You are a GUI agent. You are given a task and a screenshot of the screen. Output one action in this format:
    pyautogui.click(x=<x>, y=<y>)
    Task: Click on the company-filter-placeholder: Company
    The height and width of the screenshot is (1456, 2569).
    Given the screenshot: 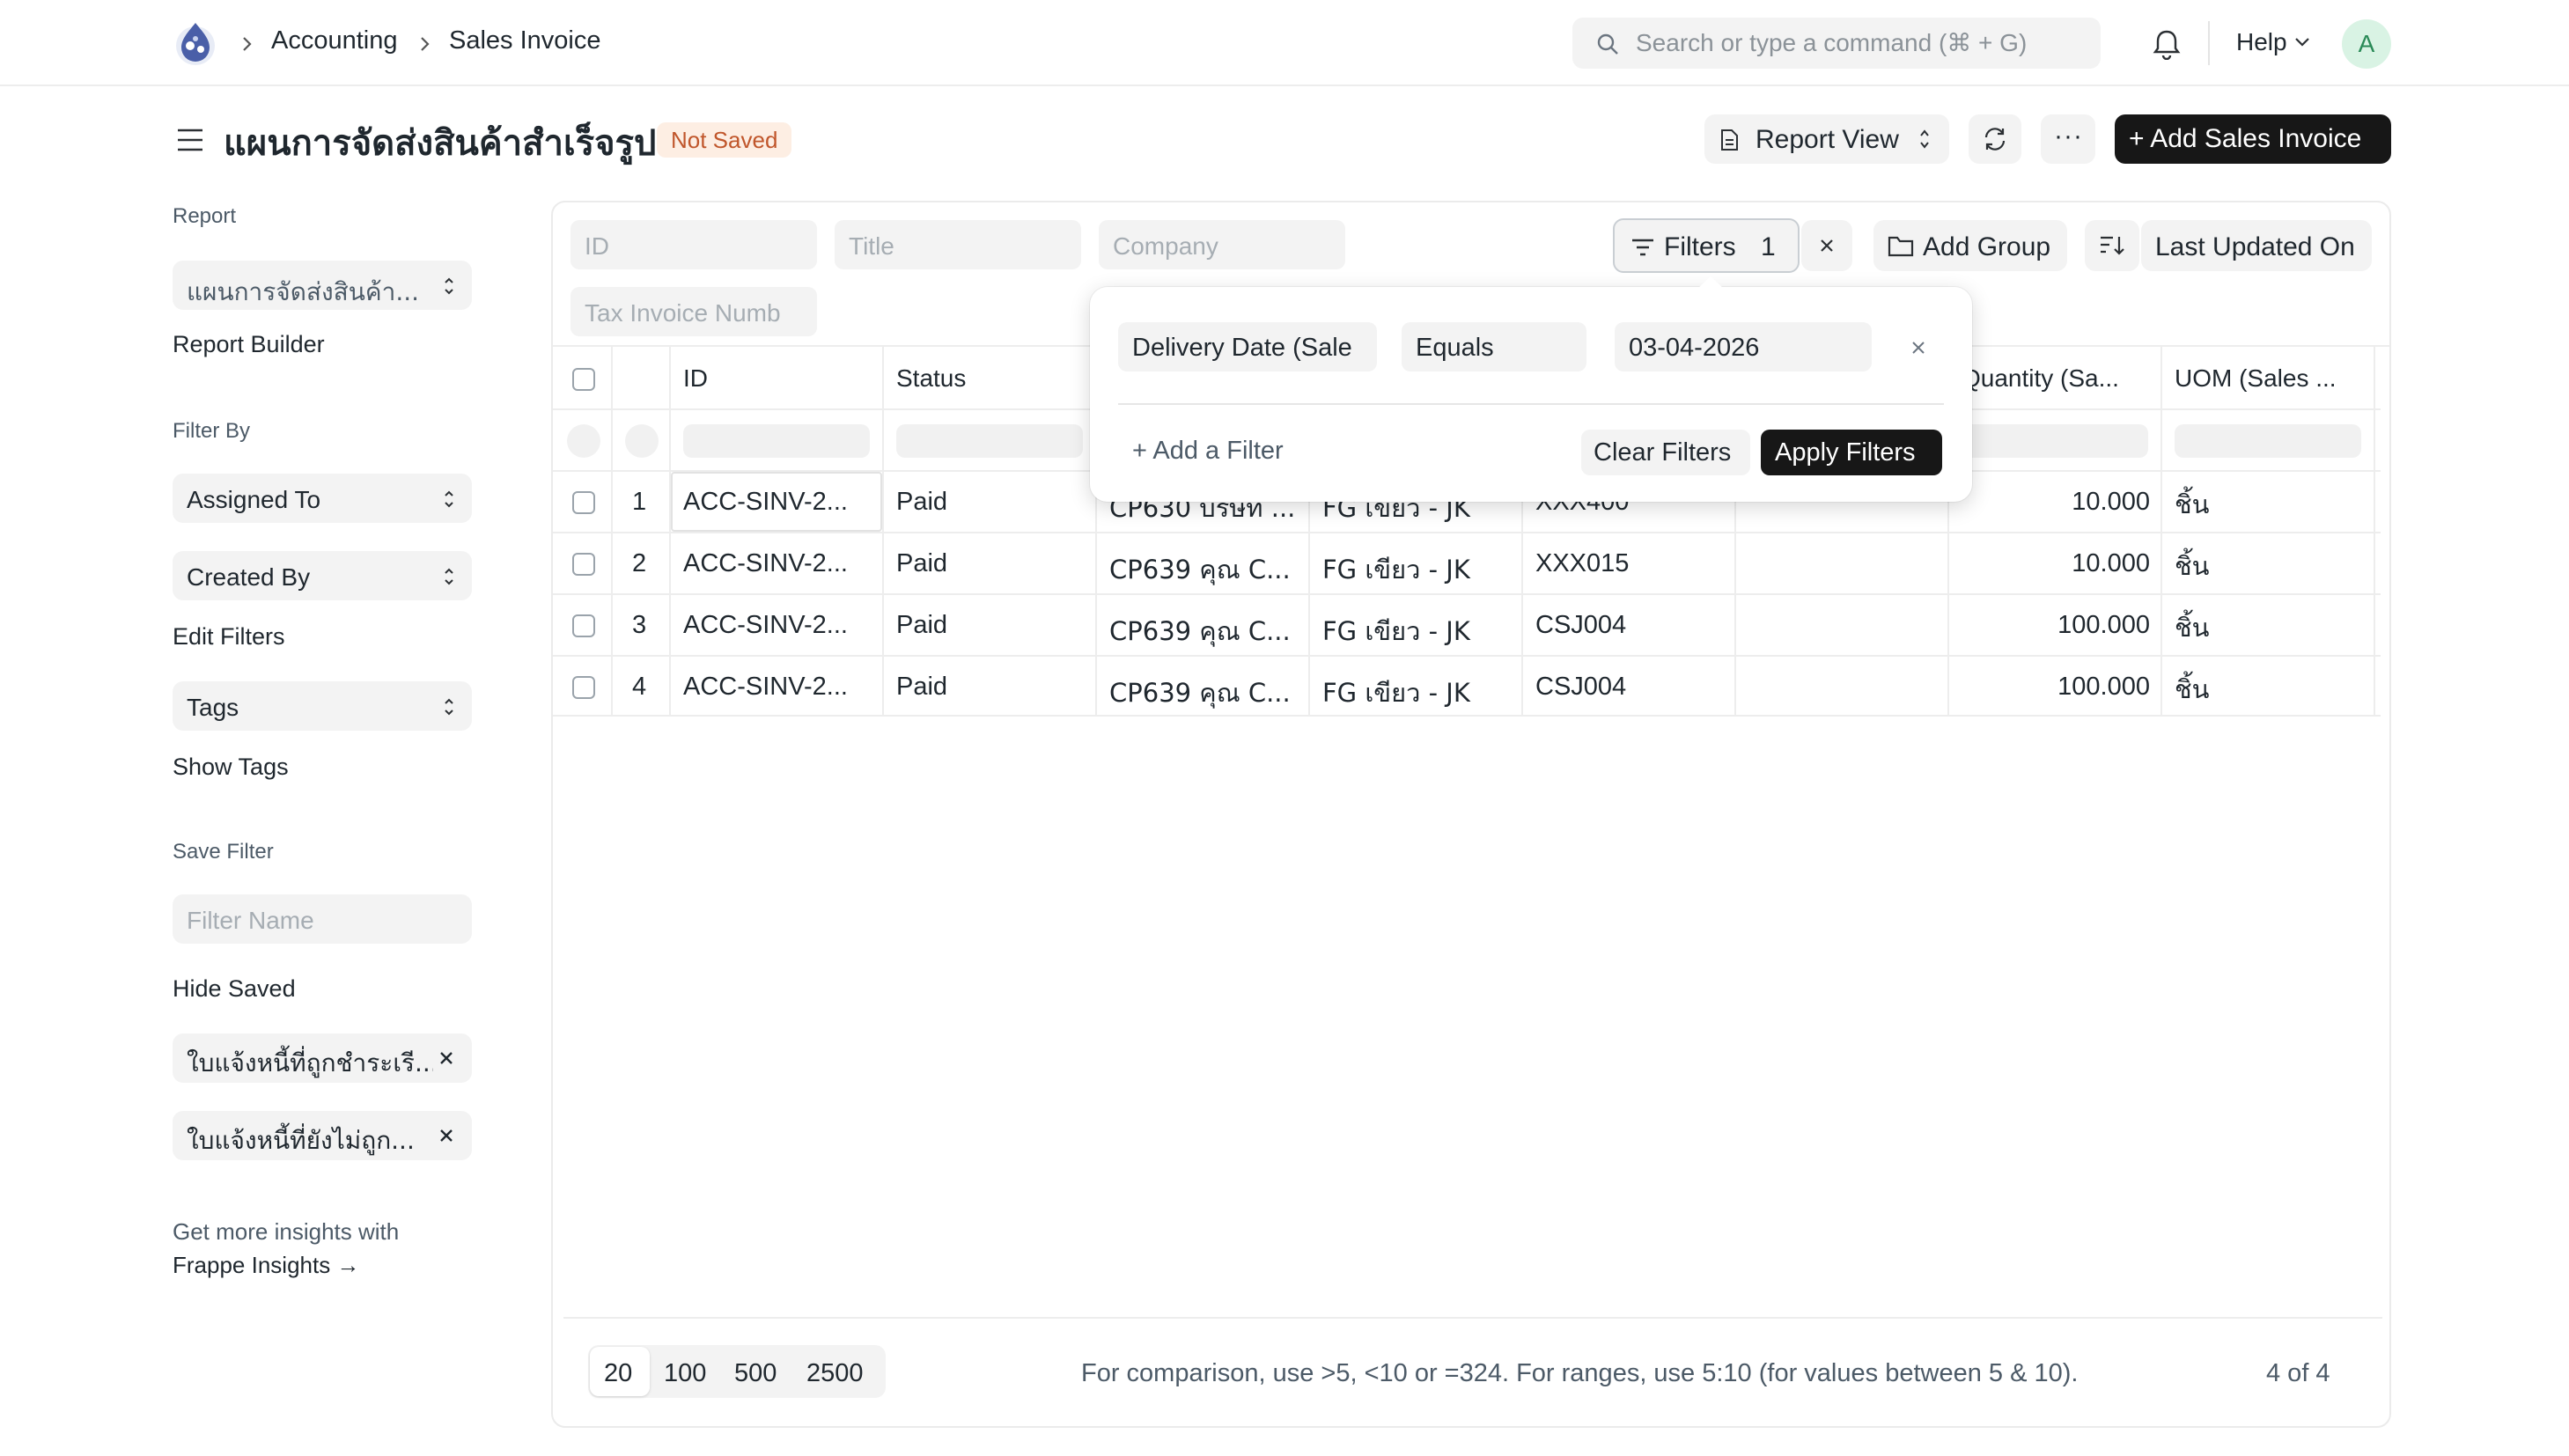 What is the action you would take?
    pyautogui.click(x=1165, y=246)
    